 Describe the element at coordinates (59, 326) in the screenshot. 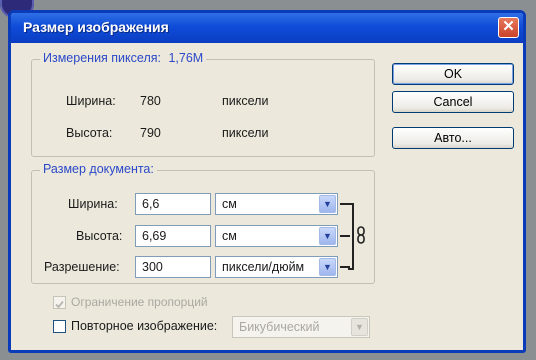

I see `resample-checkbox` at that location.